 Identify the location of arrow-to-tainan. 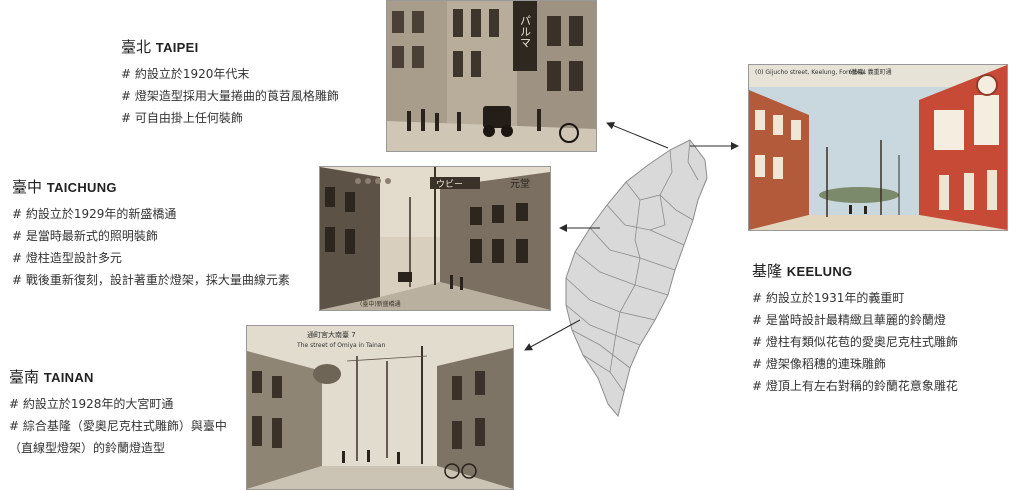
(552, 335).